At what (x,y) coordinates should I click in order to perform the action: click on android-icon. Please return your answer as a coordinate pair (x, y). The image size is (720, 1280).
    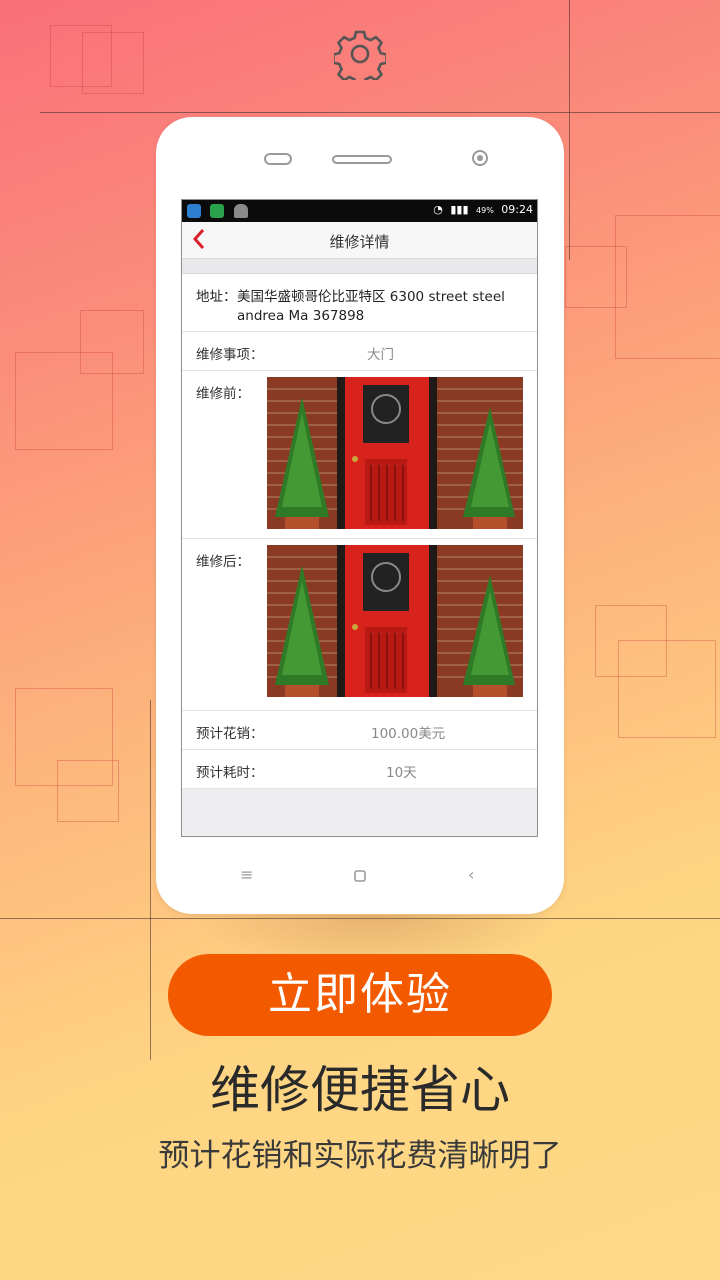
    Looking at the image, I should click on (241, 211).